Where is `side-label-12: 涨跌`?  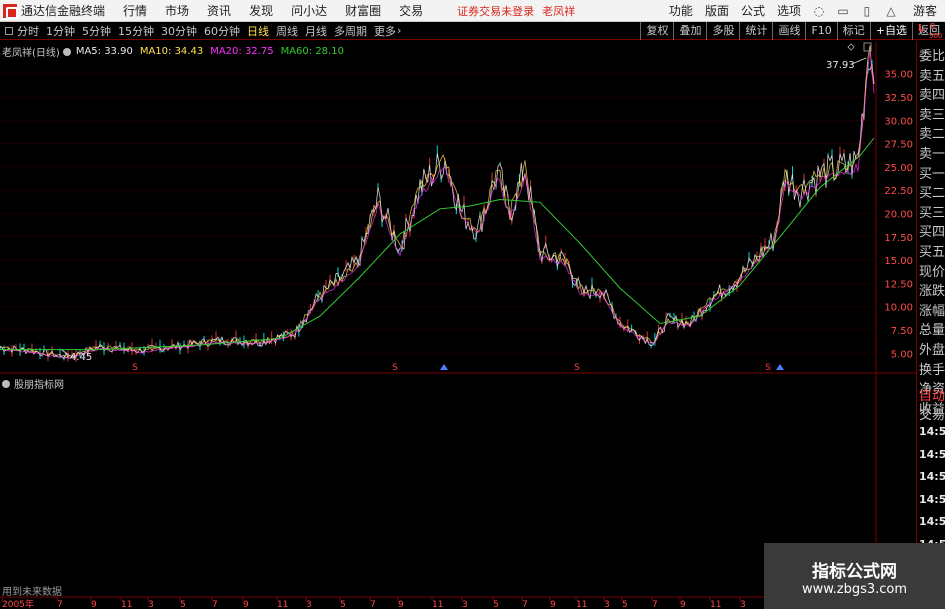
side-label-12: 涨跌 is located at coordinates (932, 292).